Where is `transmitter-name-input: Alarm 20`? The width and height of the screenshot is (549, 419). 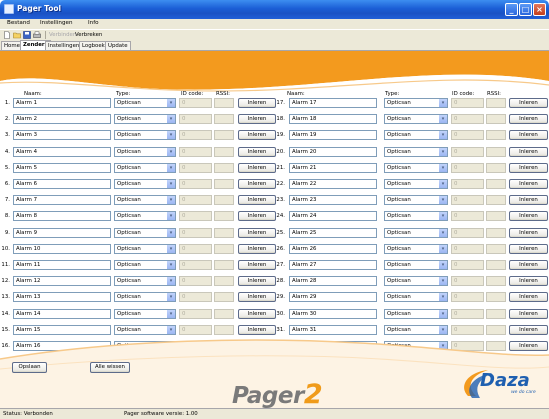 transmitter-name-input: Alarm 20 is located at coordinates (333, 151).